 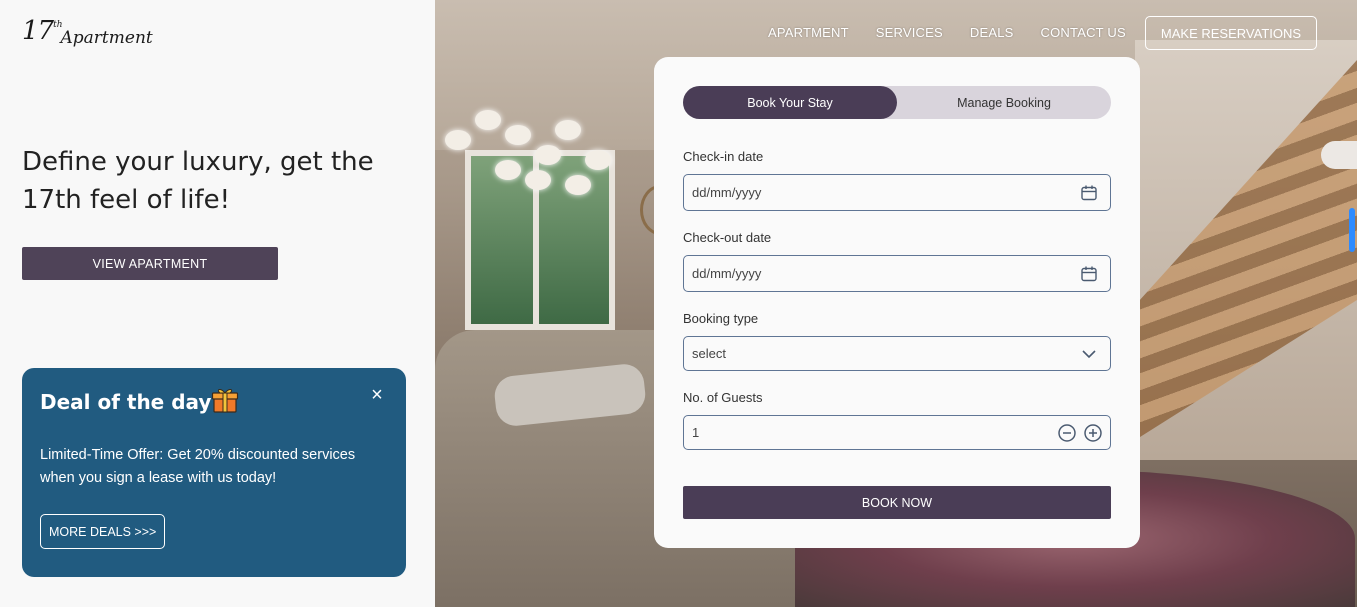 What do you see at coordinates (1083, 32) in the screenshot?
I see `nav-contact-us: CONTACT US` at bounding box center [1083, 32].